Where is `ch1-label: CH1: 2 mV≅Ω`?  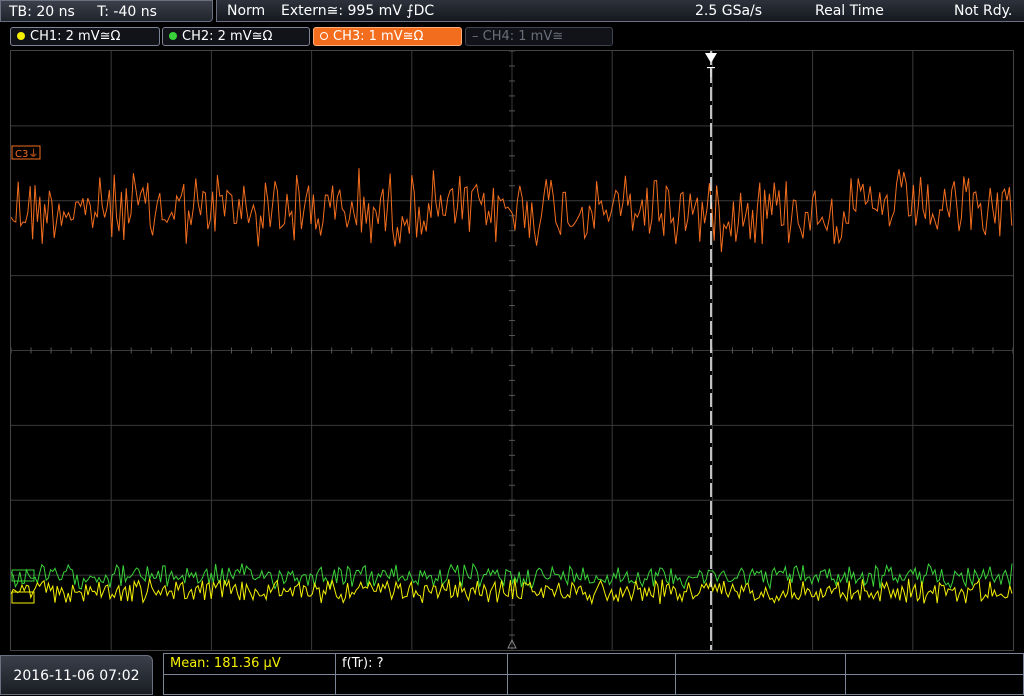
ch1-label: CH1: 2 mV≅Ω is located at coordinates (75, 36).